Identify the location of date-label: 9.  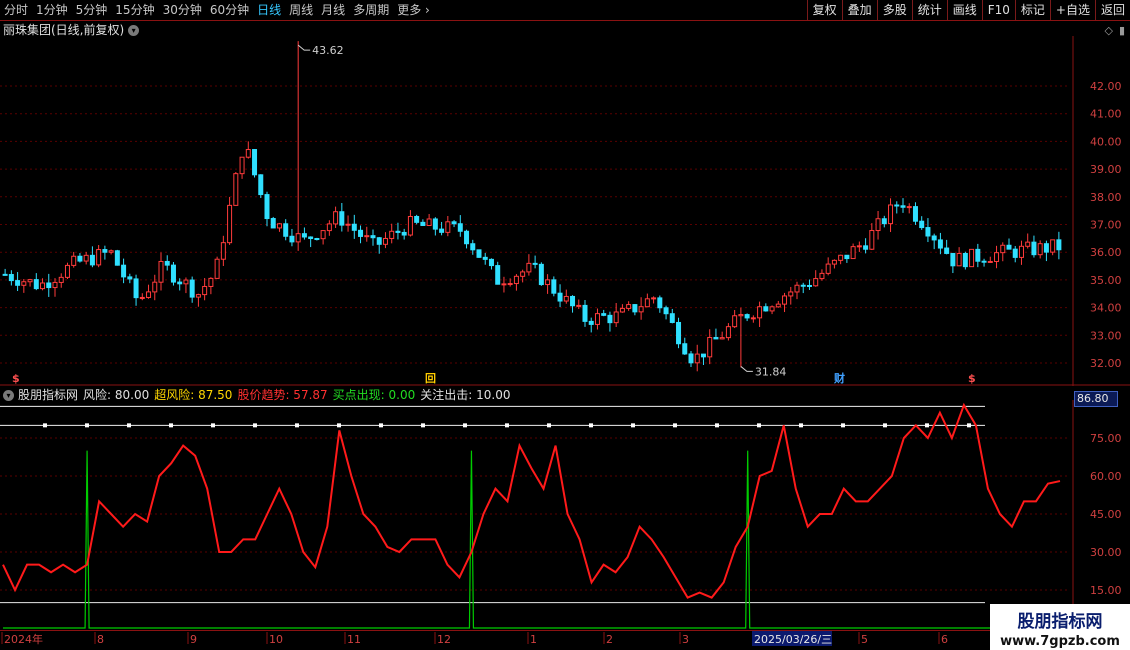
(193, 639).